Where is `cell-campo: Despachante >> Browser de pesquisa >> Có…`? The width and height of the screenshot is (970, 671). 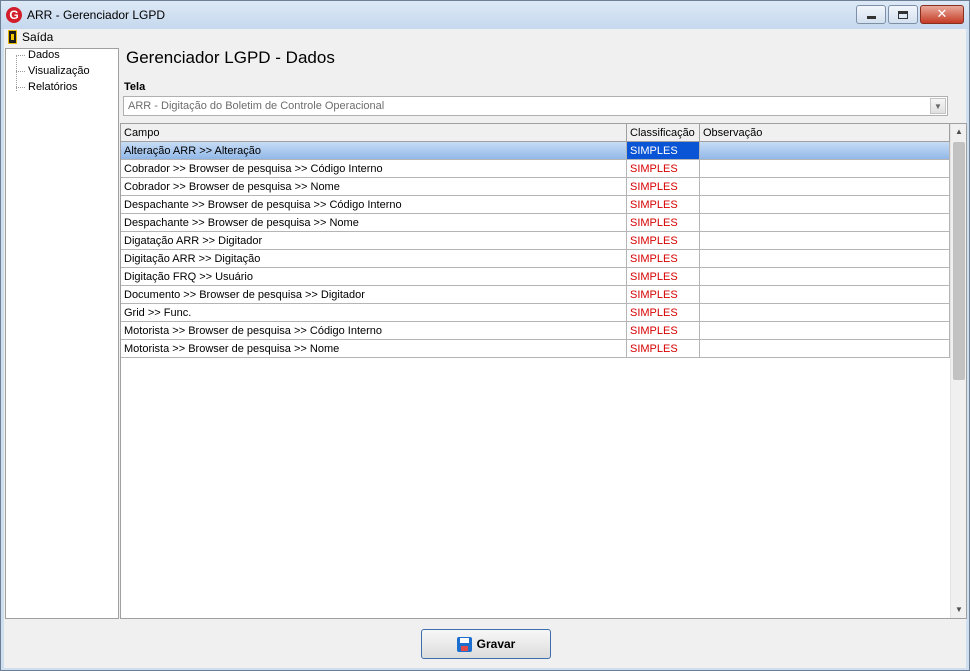 cell-campo: Despachante >> Browser de pesquisa >> Có… is located at coordinates (374, 205).